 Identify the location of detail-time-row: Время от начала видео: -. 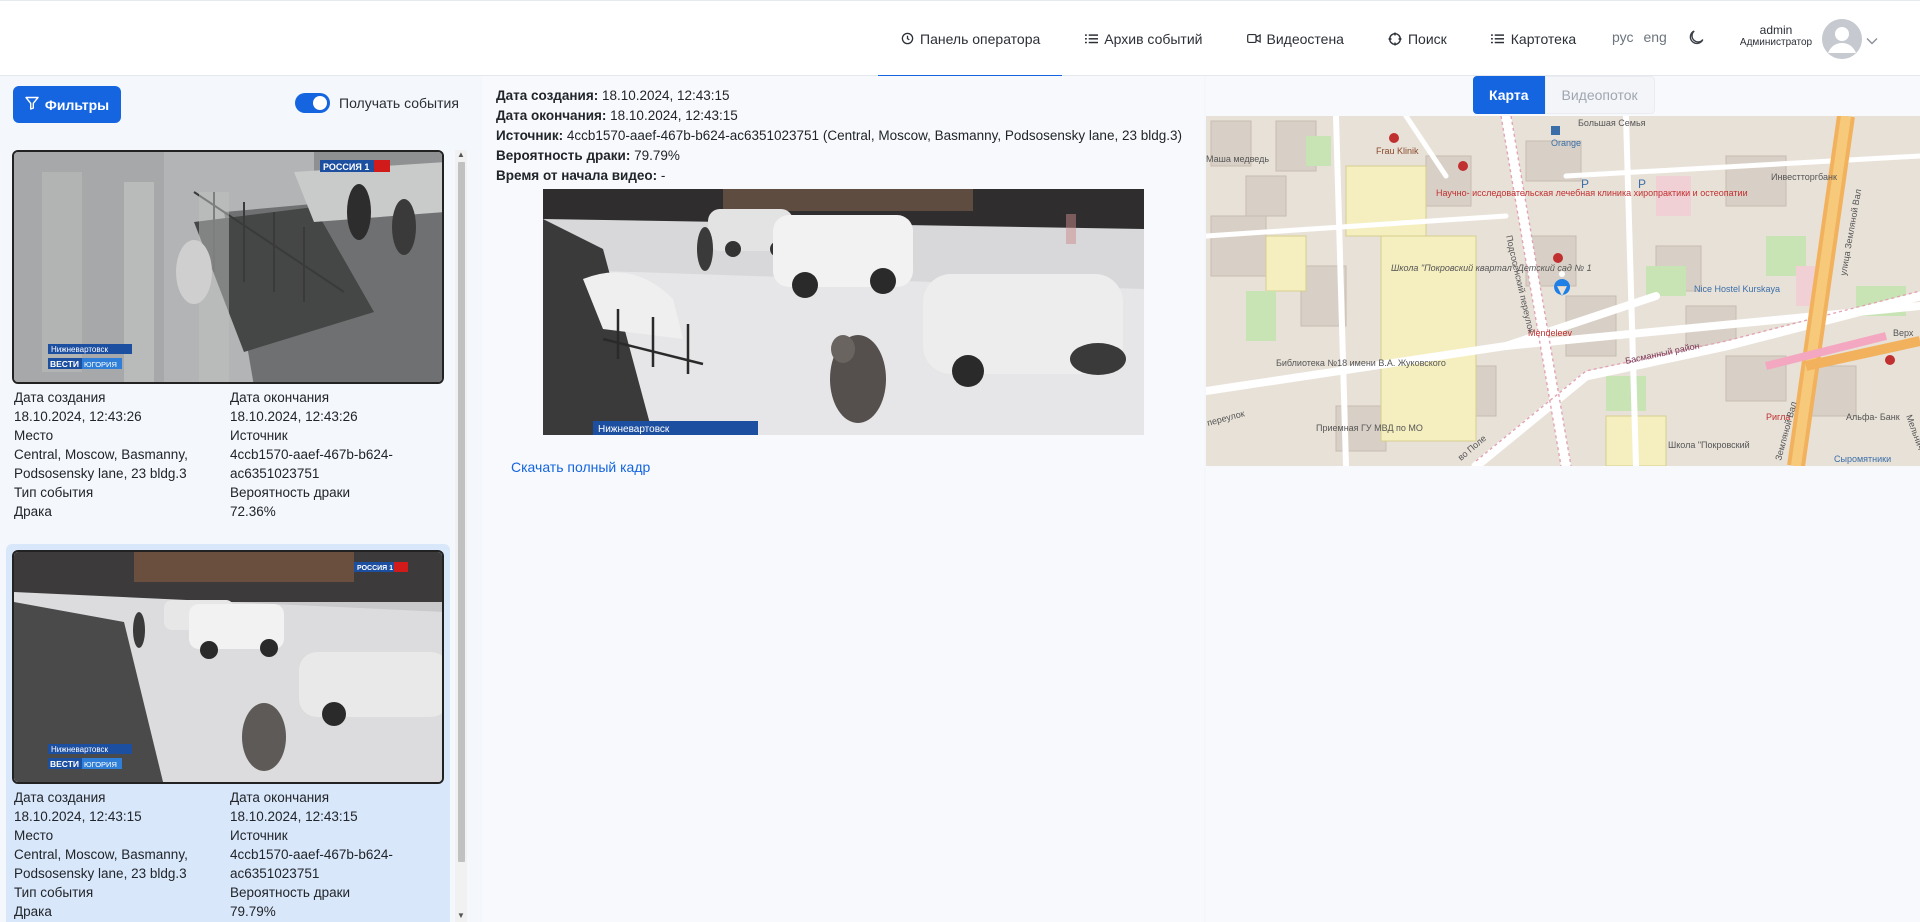
(581, 175).